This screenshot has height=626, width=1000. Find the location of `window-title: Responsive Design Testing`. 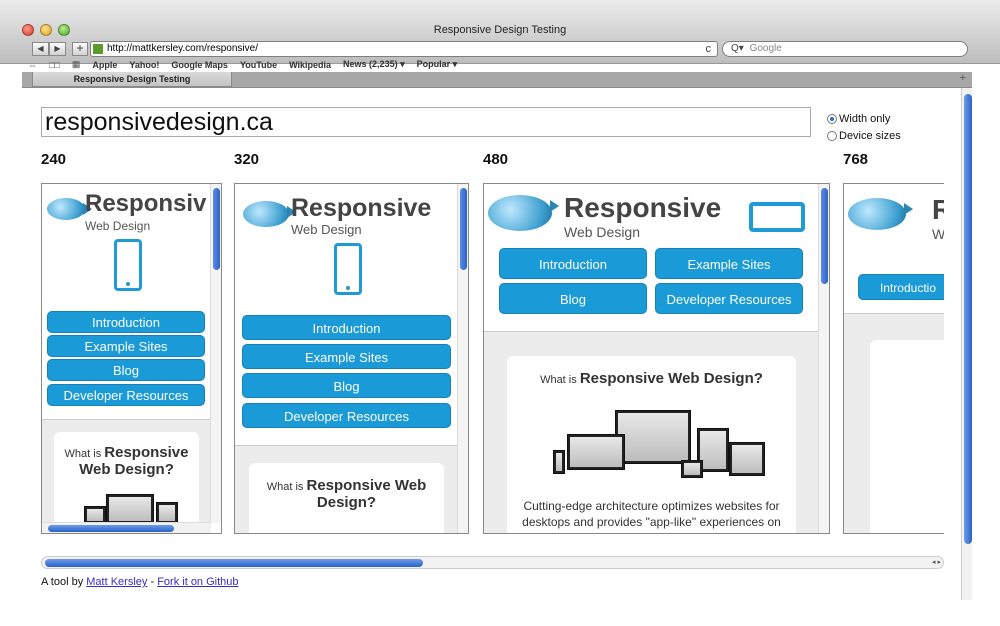

window-title: Responsive Design Testing is located at coordinates (500, 30).